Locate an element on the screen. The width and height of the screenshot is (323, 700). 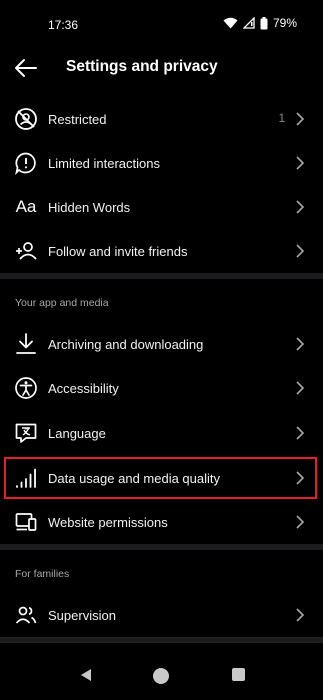
back-arrow-icon is located at coordinates (26, 68).